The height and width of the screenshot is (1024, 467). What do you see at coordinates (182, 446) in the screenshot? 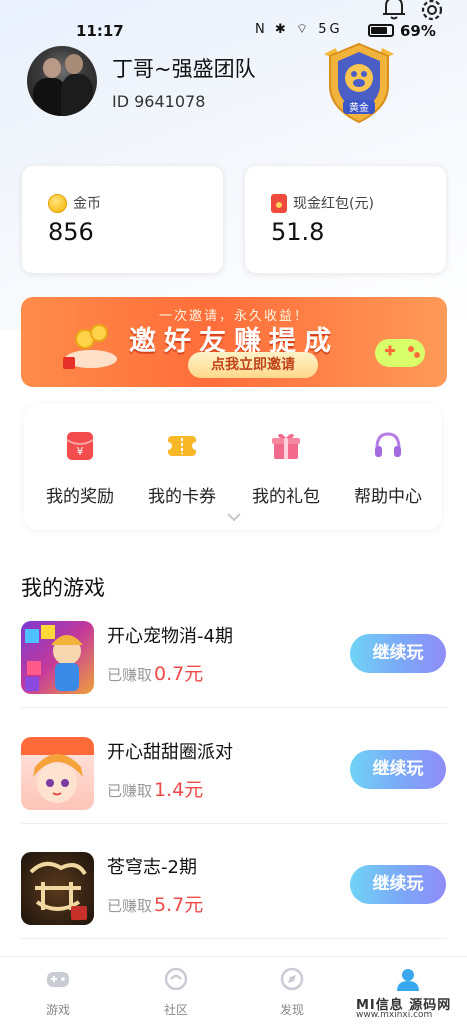
I see `coupon-icon` at bounding box center [182, 446].